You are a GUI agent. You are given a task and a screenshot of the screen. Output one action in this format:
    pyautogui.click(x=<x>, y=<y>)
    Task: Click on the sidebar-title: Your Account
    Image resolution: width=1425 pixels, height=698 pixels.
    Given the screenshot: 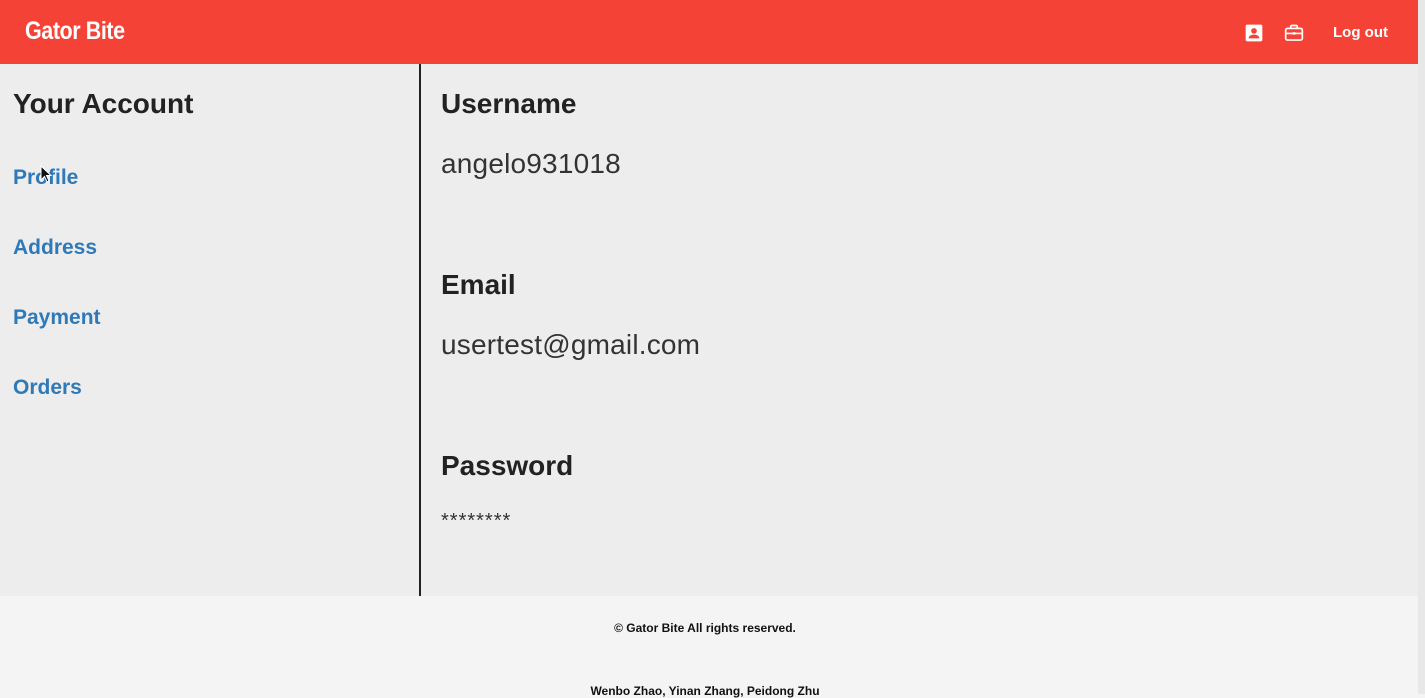 What is the action you would take?
    pyautogui.click(x=103, y=103)
    